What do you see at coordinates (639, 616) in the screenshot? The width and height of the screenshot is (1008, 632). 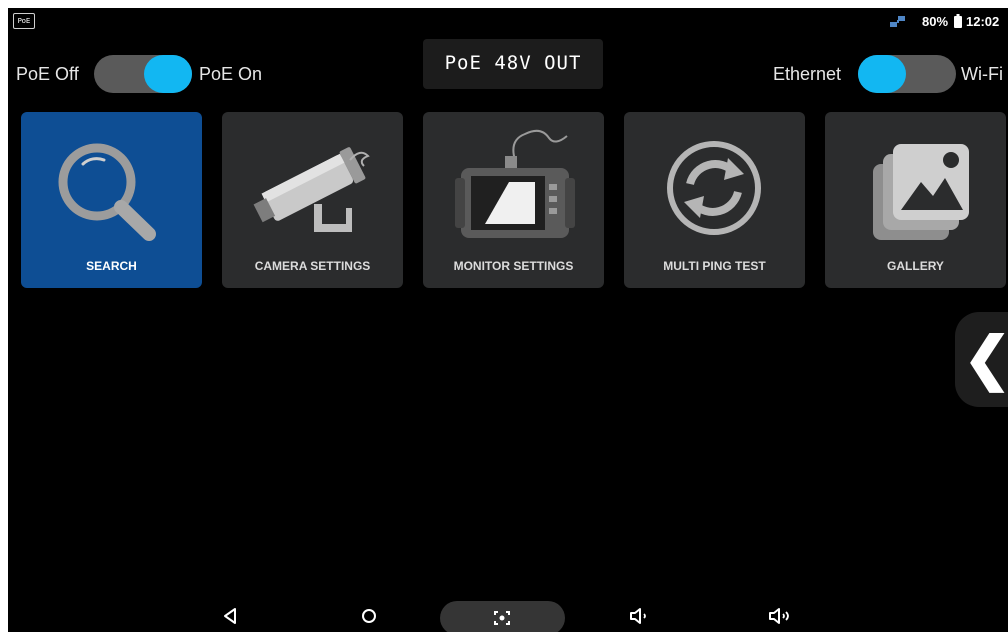 I see `volume-down-icon` at bounding box center [639, 616].